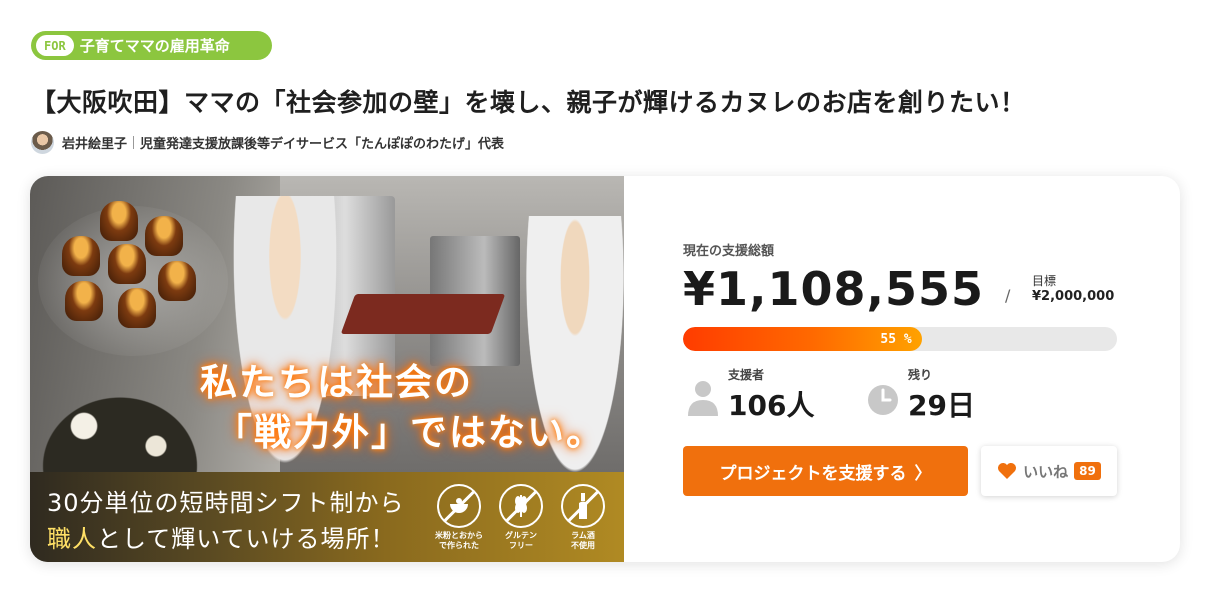 This screenshot has height=591, width=1211. I want to click on flowers-image, so click(120, 436).